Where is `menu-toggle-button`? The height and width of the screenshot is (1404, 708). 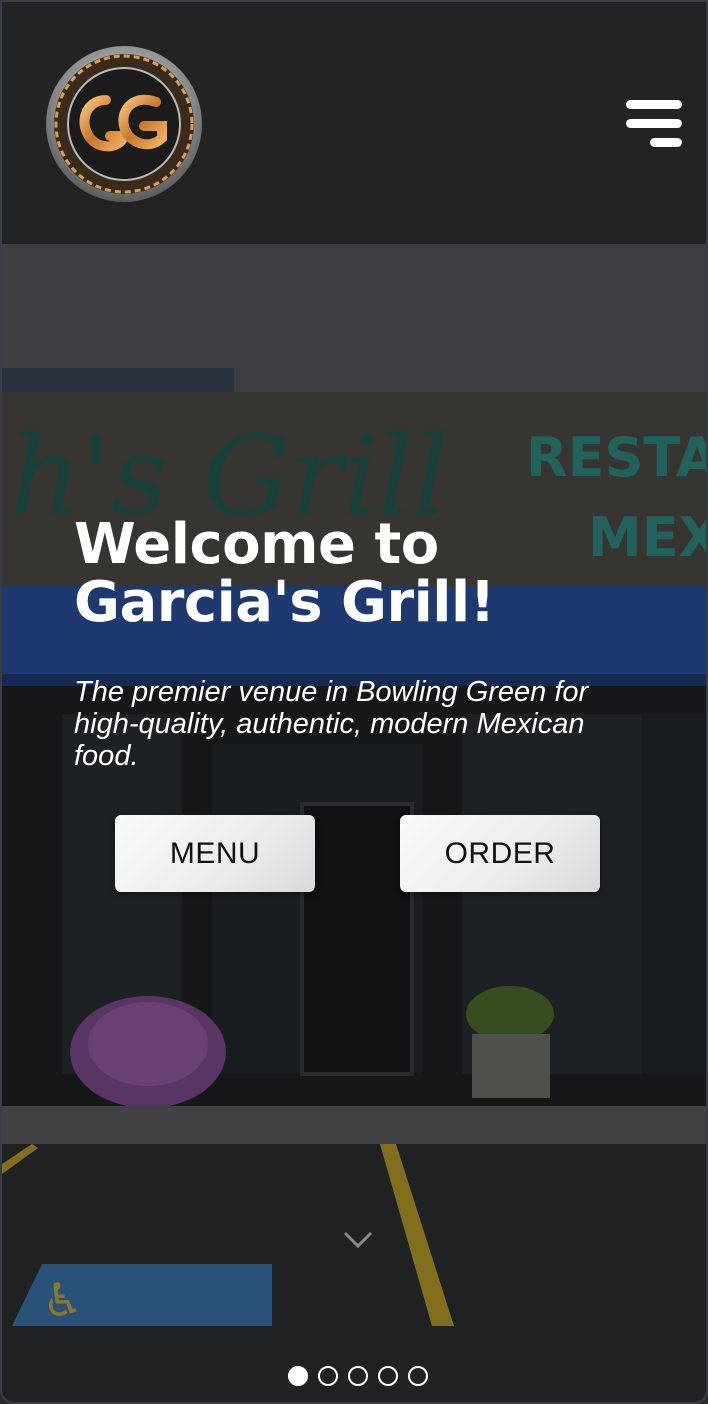 menu-toggle-button is located at coordinates (653, 126).